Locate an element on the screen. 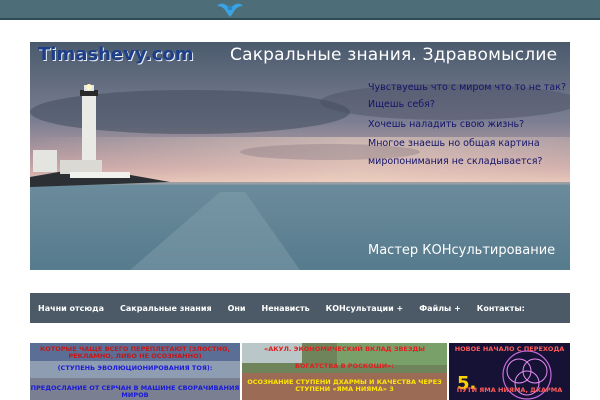 The image size is (600, 400). thumbnail-2-caption-top: «АКУЛ. ЭКОНОМИЧЕСКИЙ ВКЛАД ЗВЕЗДЫ is located at coordinates (344, 349).